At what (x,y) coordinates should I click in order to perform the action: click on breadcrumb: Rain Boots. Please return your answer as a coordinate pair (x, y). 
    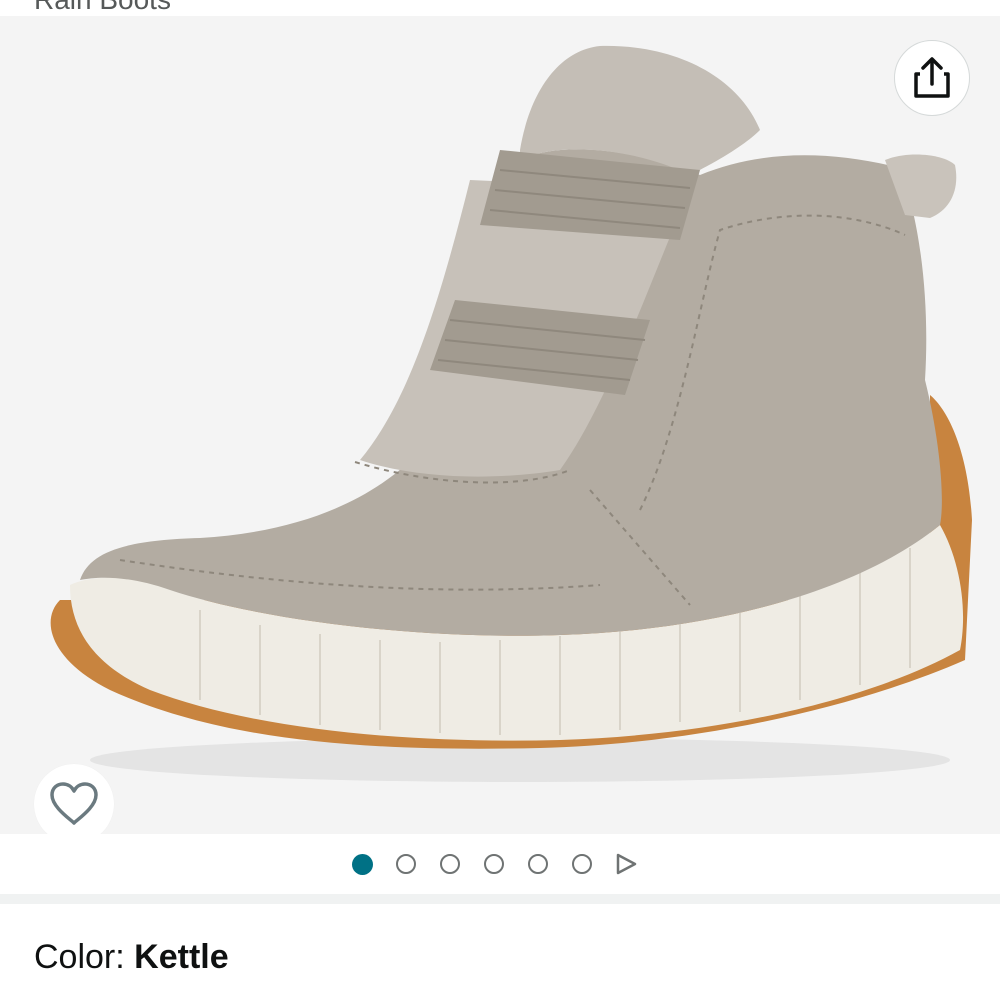
    Looking at the image, I should click on (102, 8).